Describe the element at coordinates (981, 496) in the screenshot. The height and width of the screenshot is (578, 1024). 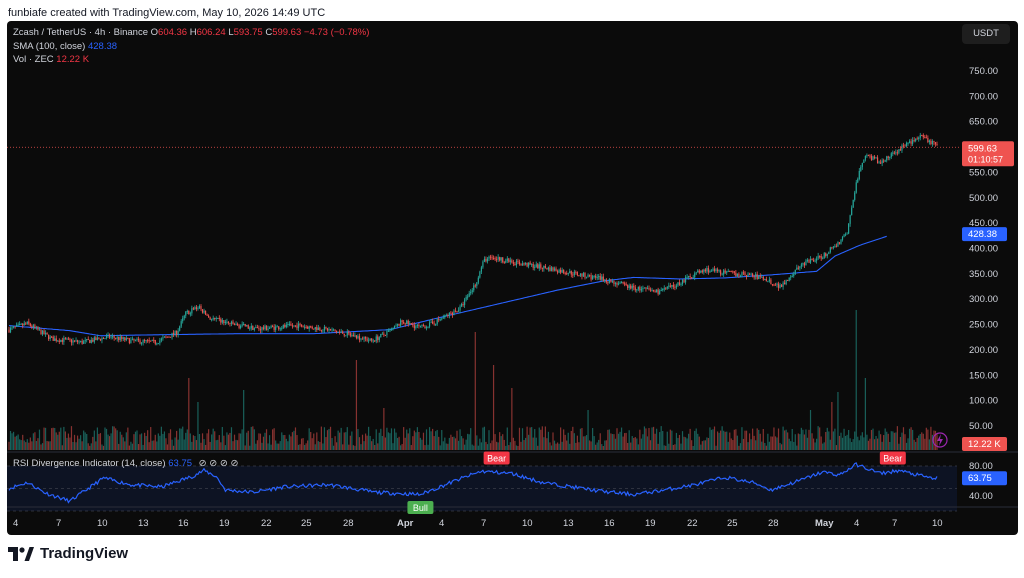
I see `rsi-tick-label: 40.00` at that location.